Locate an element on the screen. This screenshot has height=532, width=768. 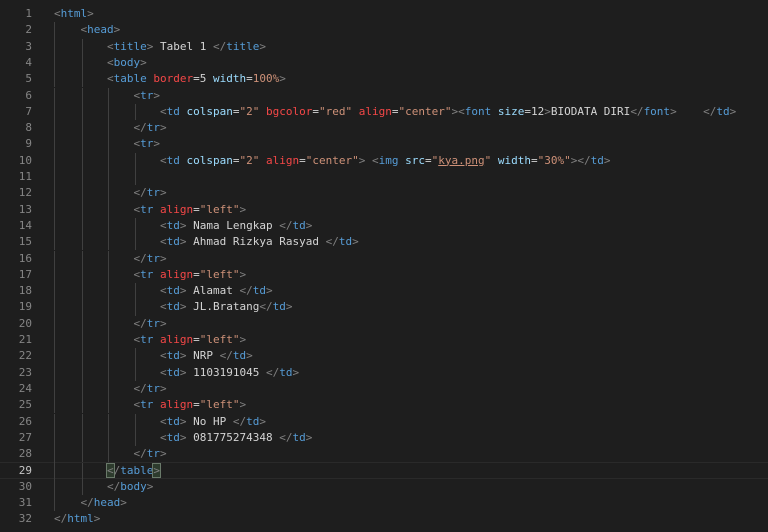
code-line: 1 <html> is located at coordinates (384, 14).